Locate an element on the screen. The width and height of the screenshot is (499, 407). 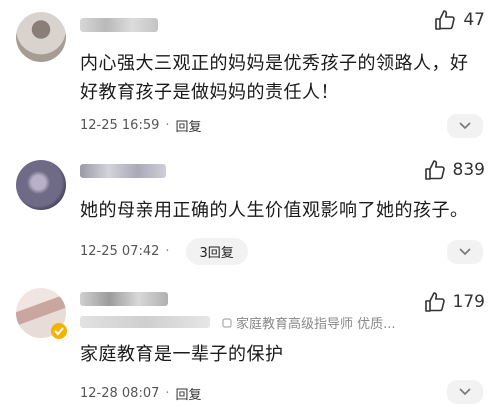
comment-text: 家庭教育是一辈子的保护 is located at coordinates (182, 354).